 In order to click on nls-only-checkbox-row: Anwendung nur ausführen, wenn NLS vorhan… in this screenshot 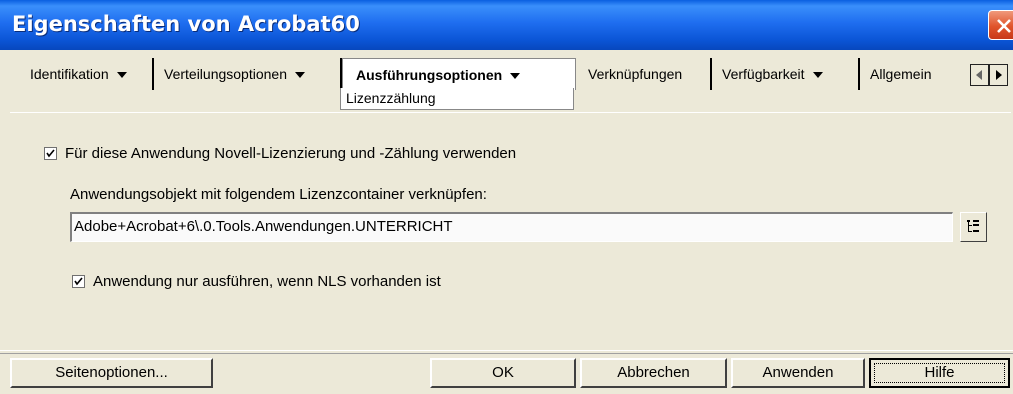, I will do `click(256, 281)`.